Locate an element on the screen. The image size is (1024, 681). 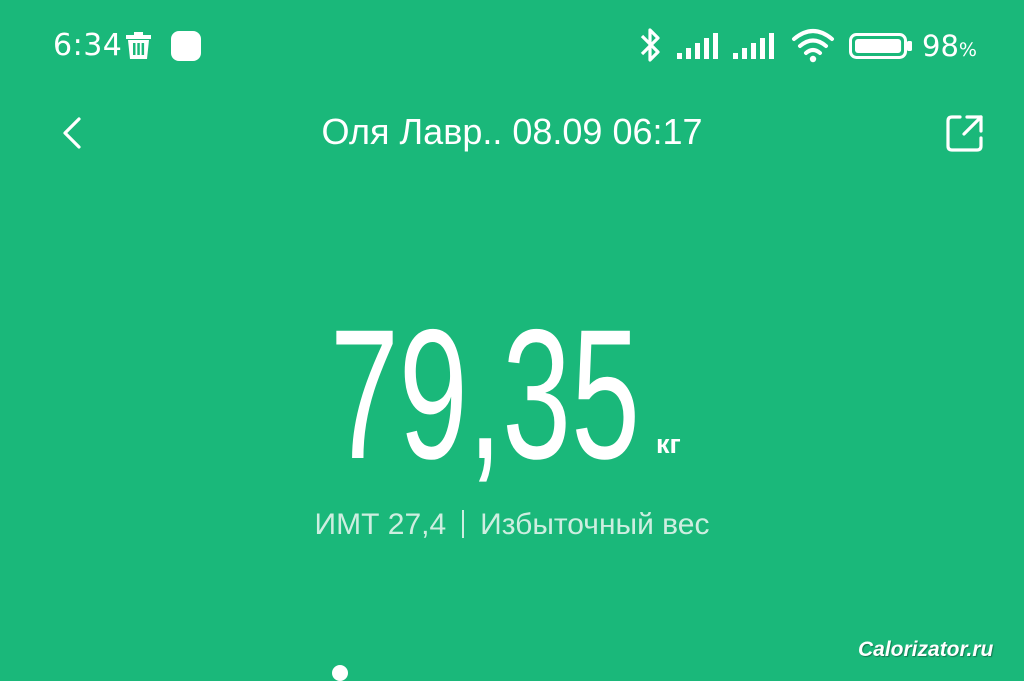
battery-percentage: 98% is located at coordinates (949, 46).